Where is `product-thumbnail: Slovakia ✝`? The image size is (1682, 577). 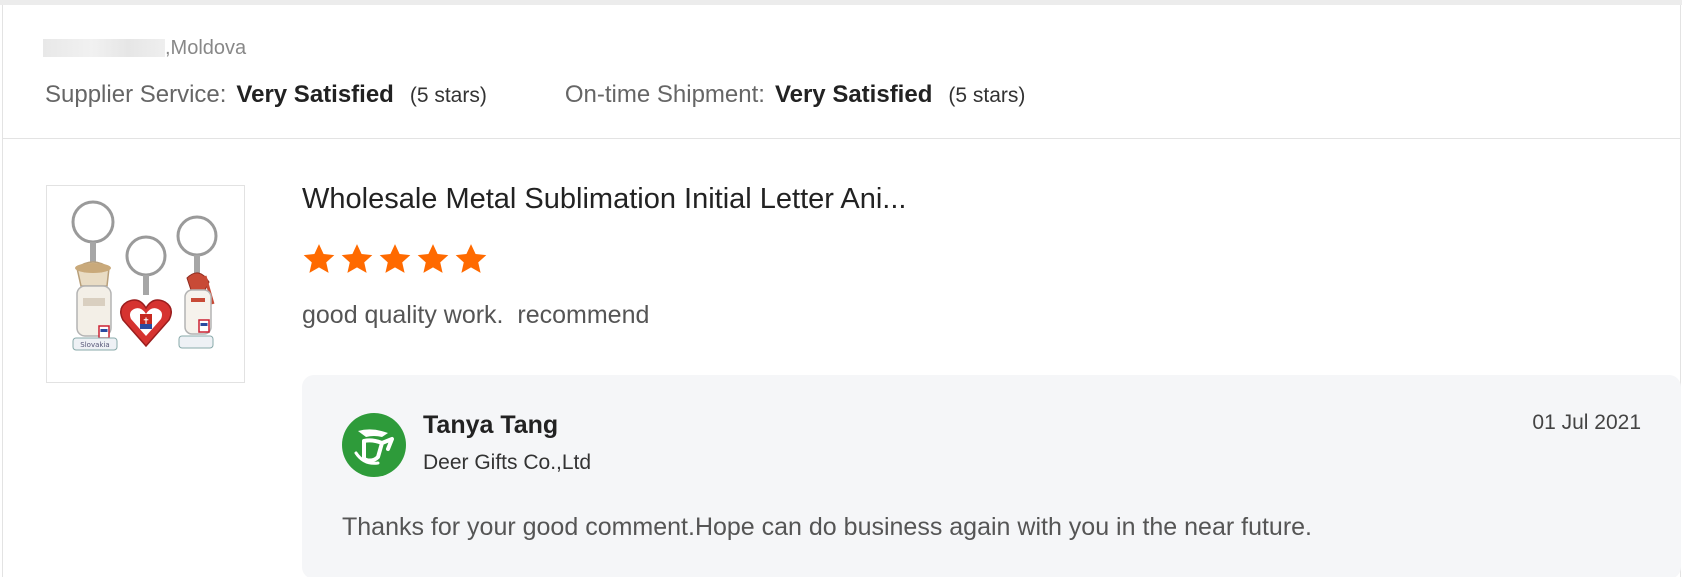 product-thumbnail: Slovakia ✝ is located at coordinates (145, 284).